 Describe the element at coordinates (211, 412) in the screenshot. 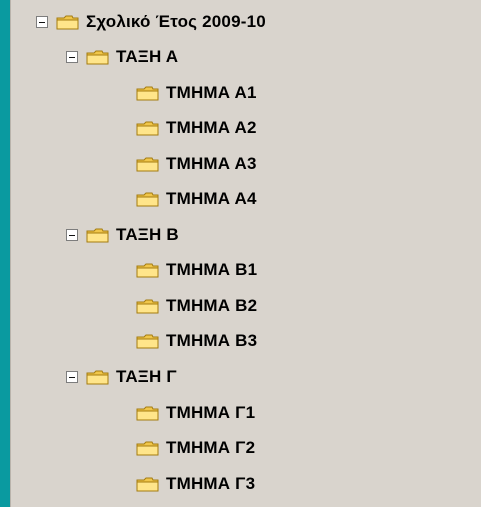

I see `tree-label-tmima-g1: ΤΜΗΜΑ Γ1` at that location.